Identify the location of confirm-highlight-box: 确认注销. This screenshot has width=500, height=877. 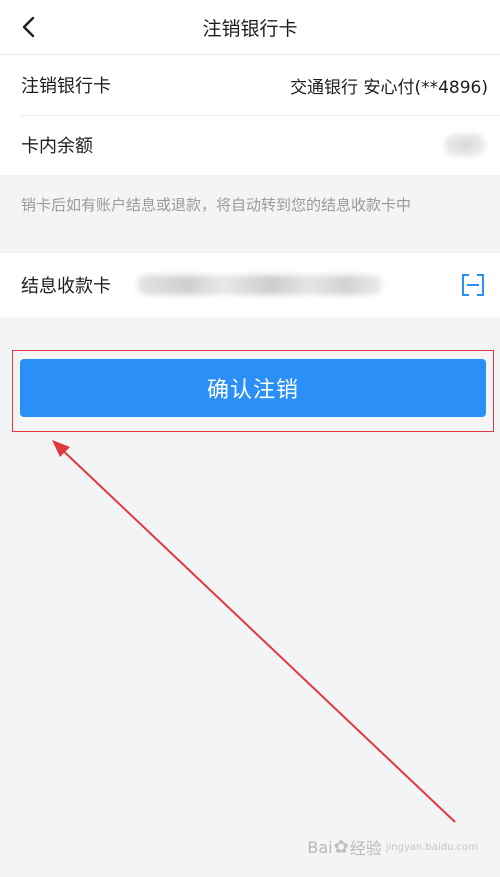
(253, 391).